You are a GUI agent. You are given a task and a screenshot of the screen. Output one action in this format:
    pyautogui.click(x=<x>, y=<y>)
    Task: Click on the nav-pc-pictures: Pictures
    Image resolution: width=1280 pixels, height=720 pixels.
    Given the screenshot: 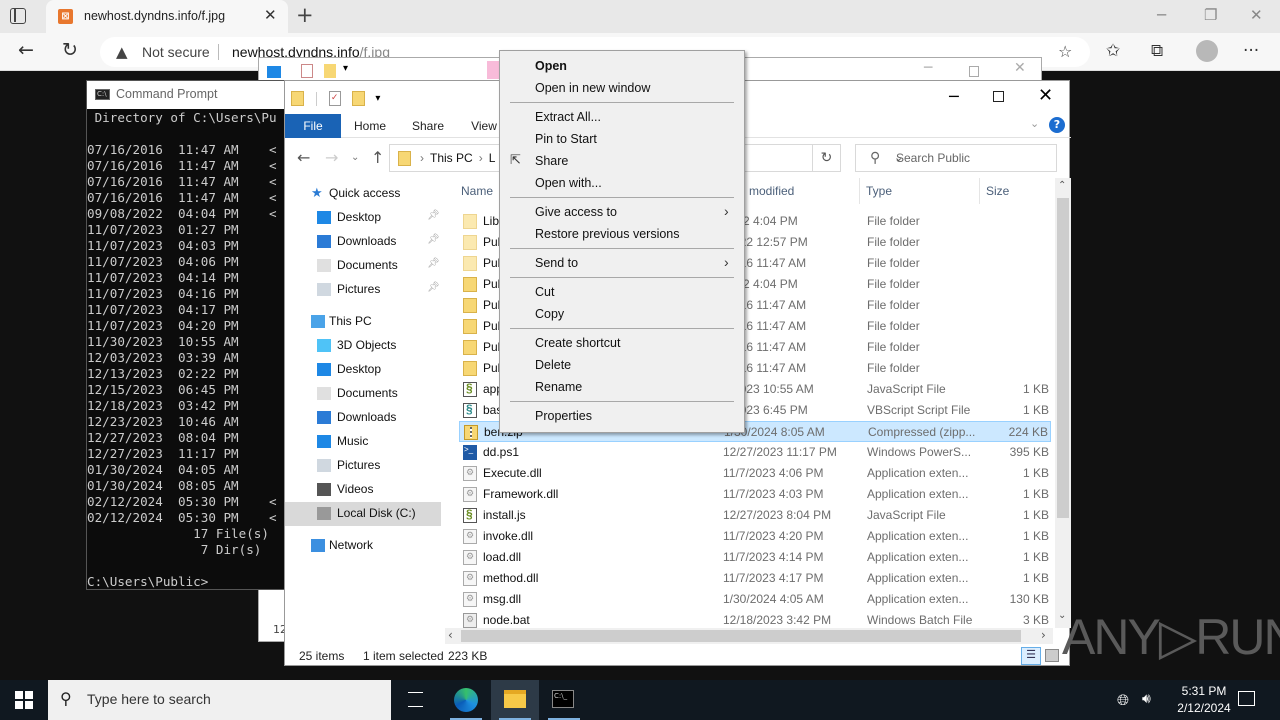 What is the action you would take?
    pyautogui.click(x=363, y=466)
    